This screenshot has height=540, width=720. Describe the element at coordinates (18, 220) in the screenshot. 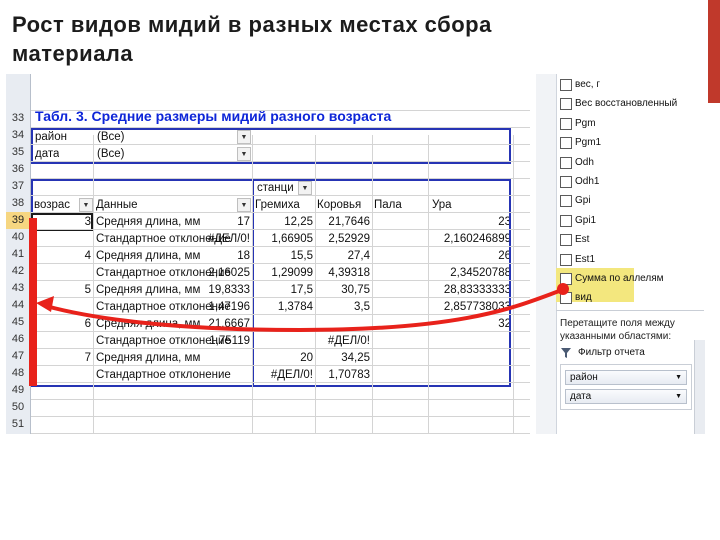

I see `row-number: 39` at that location.